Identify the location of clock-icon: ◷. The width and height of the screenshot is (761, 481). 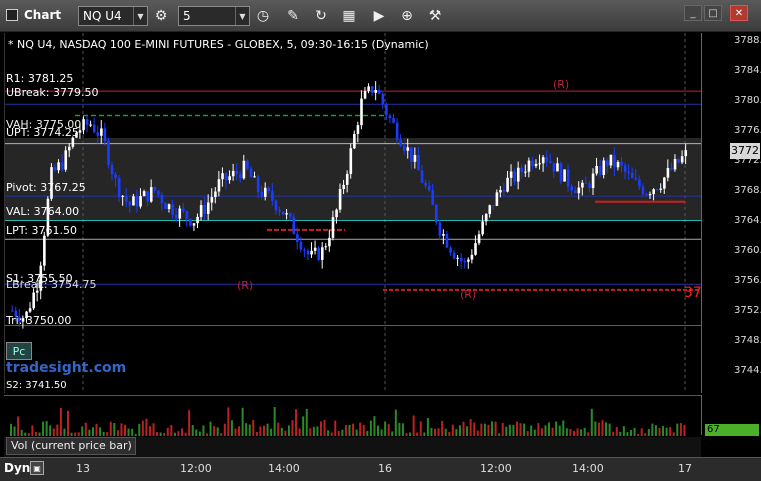
(263, 16).